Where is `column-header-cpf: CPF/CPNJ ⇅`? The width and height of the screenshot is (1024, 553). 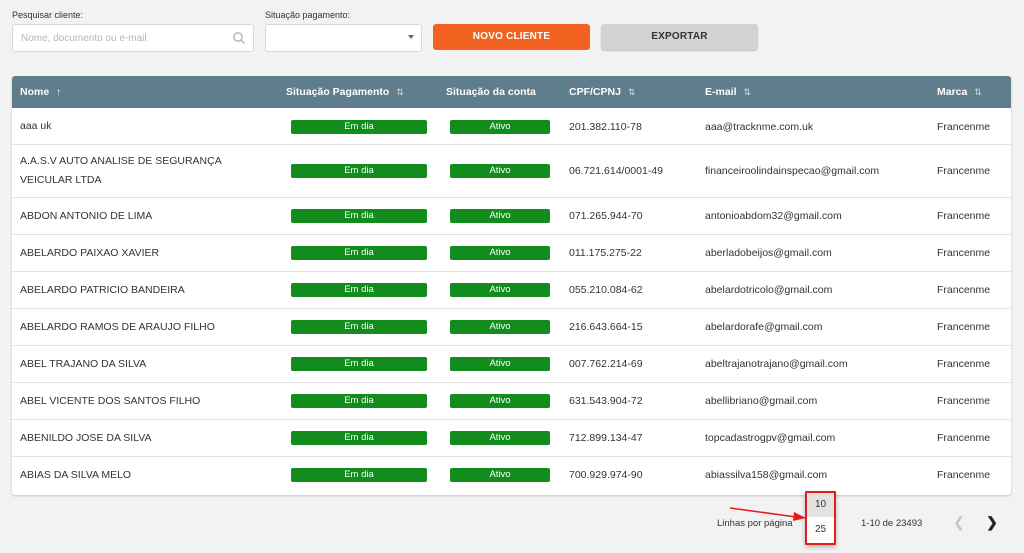 column-header-cpf: CPF/CPNJ ⇅ is located at coordinates (602, 92).